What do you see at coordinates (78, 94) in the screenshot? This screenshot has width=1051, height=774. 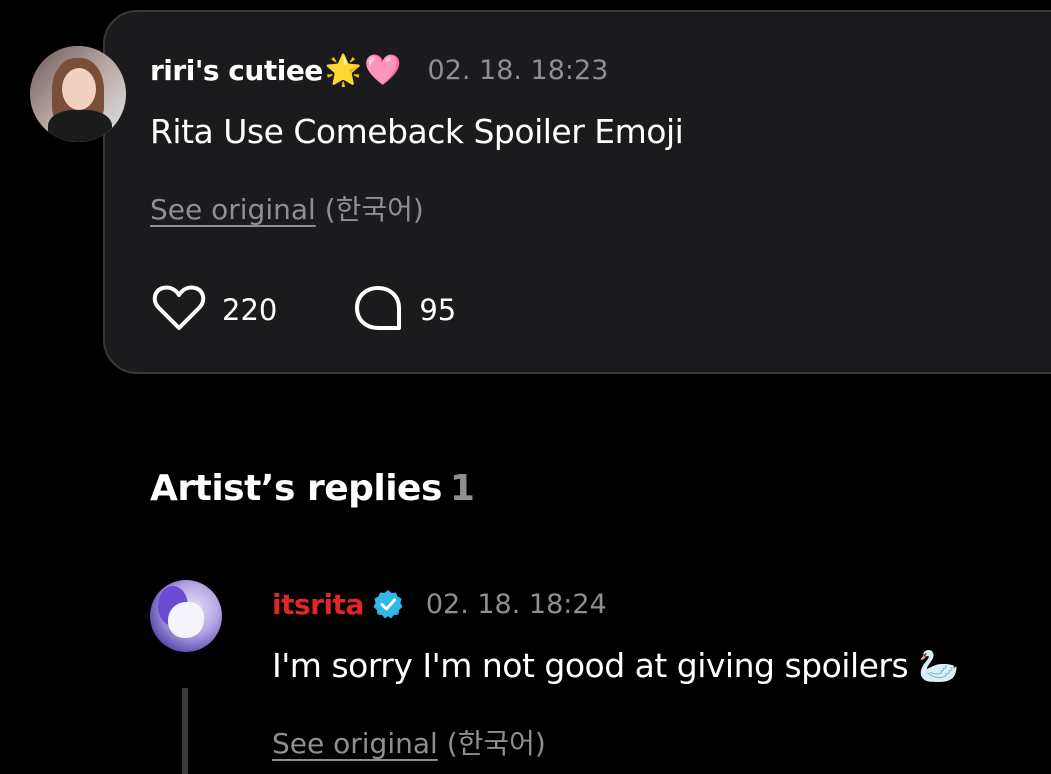 I see `post-author-avatar` at bounding box center [78, 94].